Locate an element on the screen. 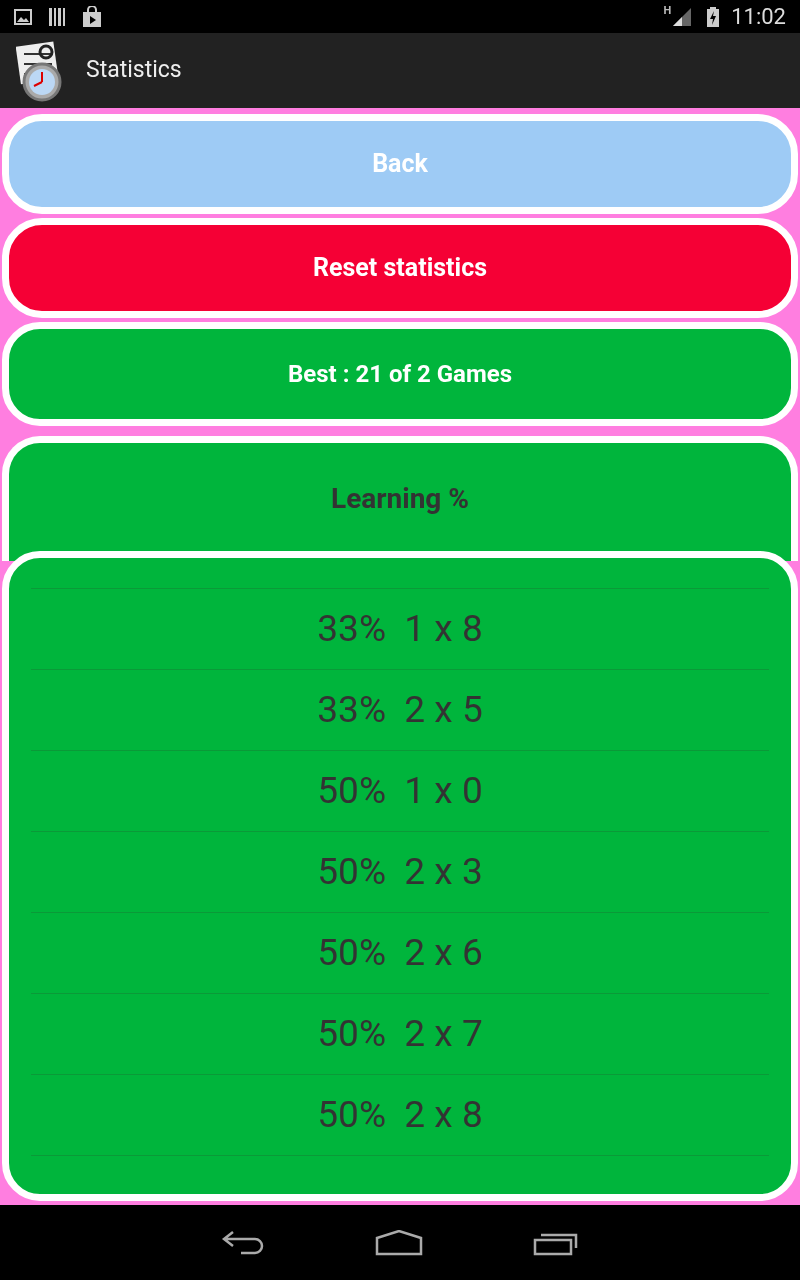  network-type: H is located at coordinates (667, 11).